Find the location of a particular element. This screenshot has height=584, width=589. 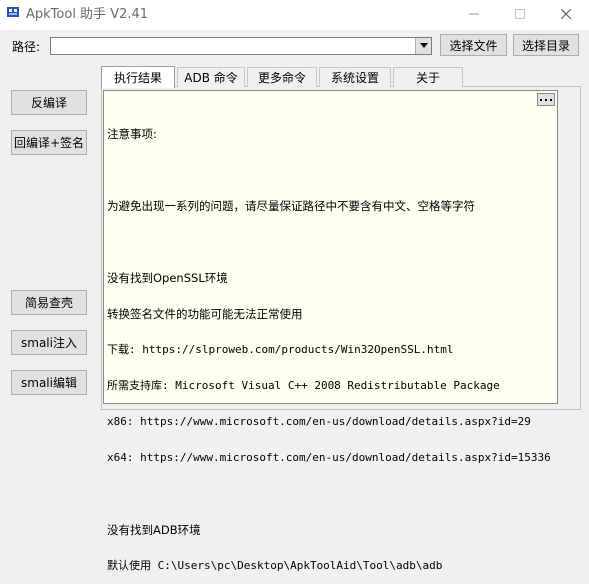

tab-adb: ADB 命令 is located at coordinates (211, 77).